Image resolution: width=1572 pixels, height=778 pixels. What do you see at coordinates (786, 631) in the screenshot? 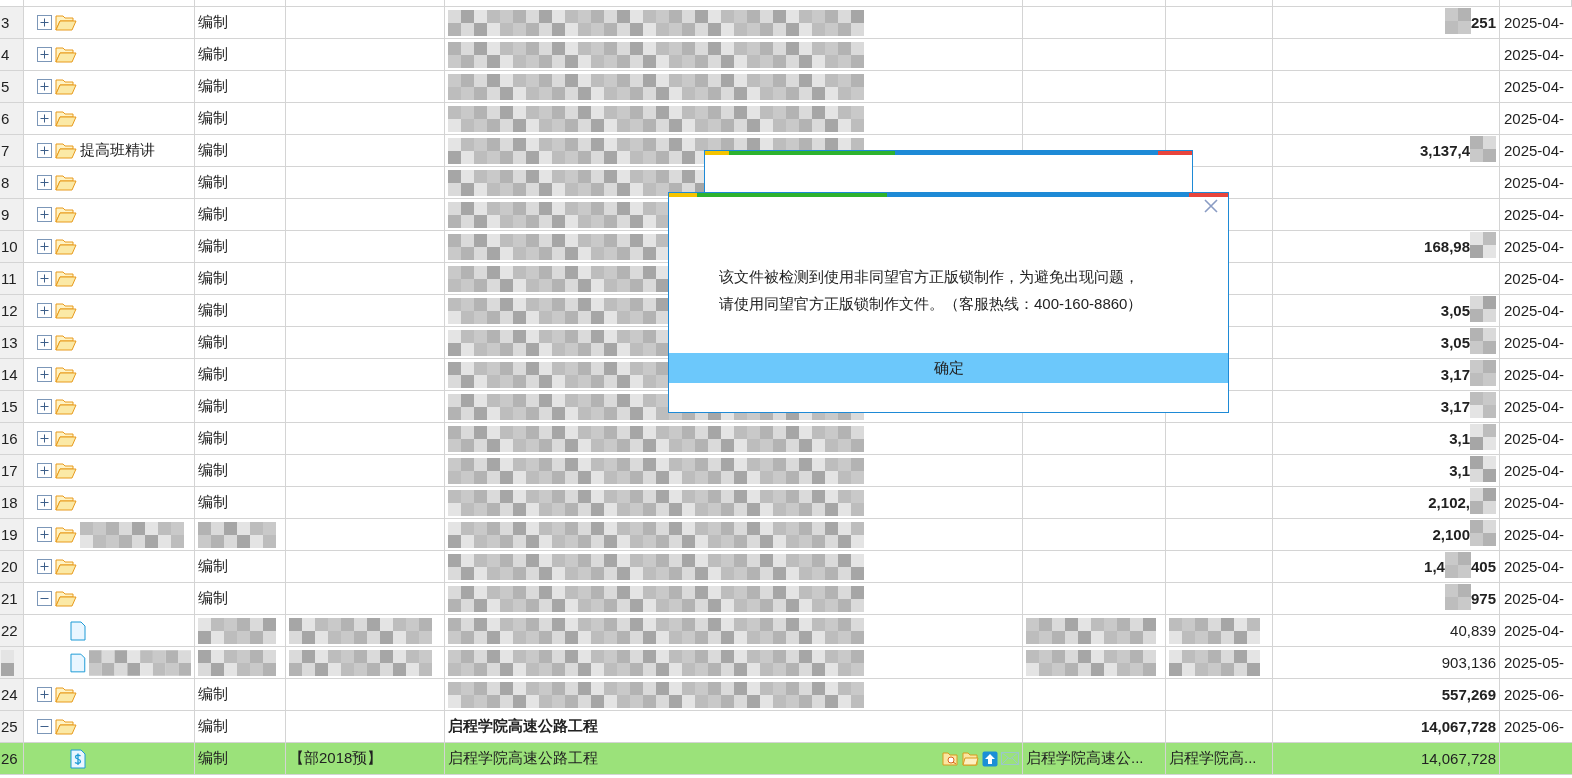
I see `table-row: 22 40,839 2025-04-` at bounding box center [786, 631].